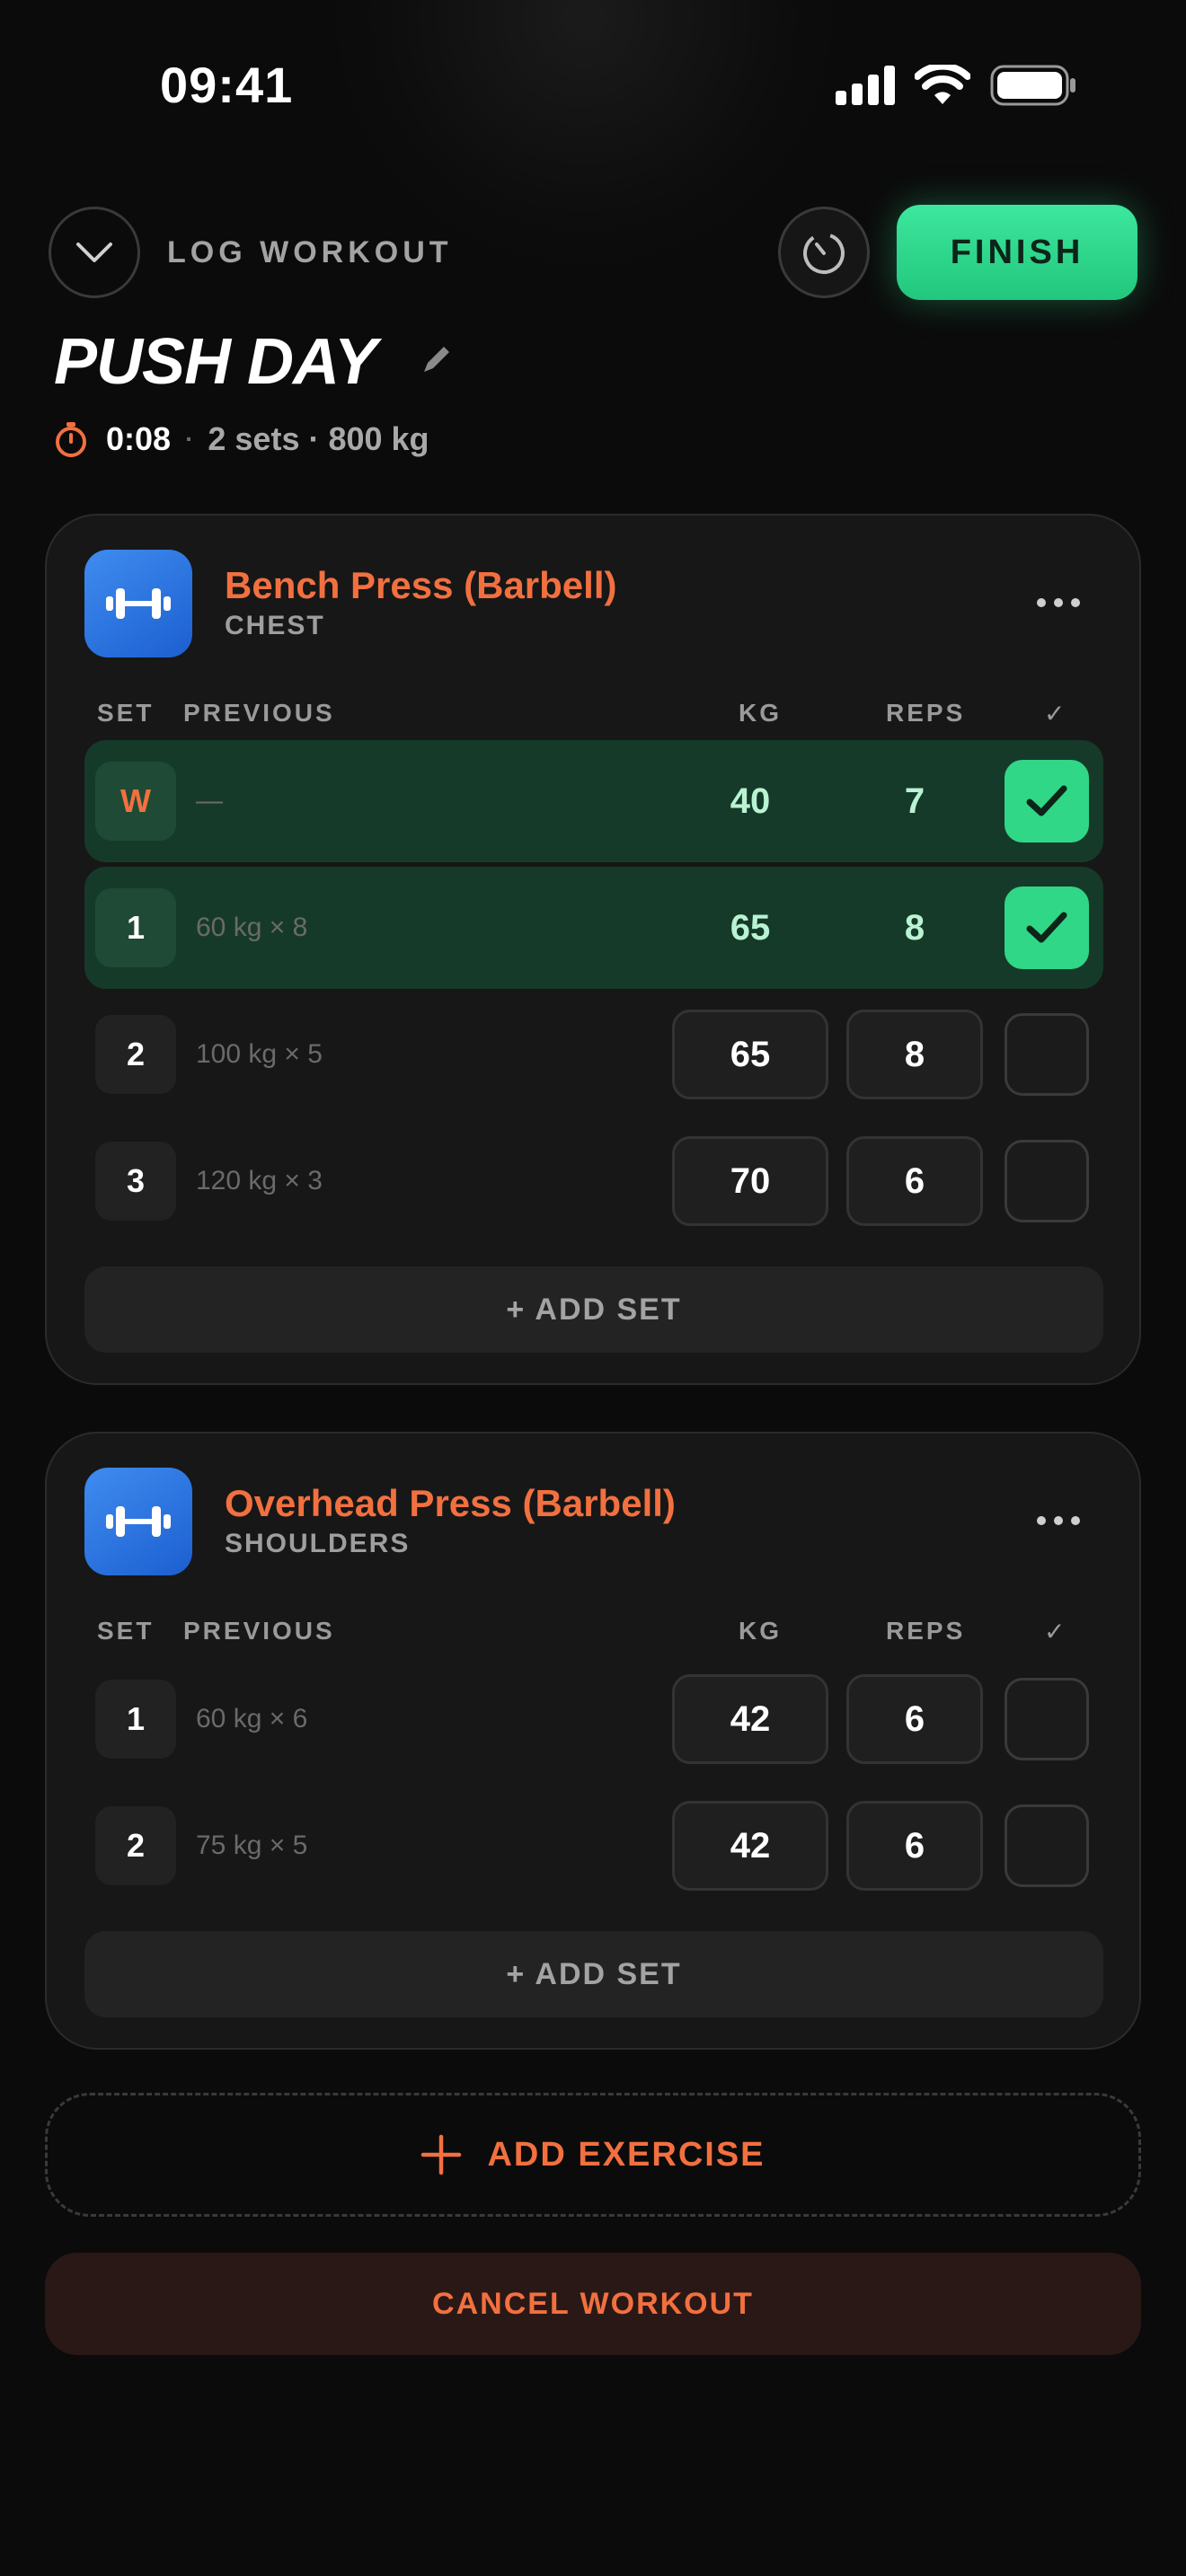  I want to click on previous-value: 60 kg × 8, so click(251, 928).